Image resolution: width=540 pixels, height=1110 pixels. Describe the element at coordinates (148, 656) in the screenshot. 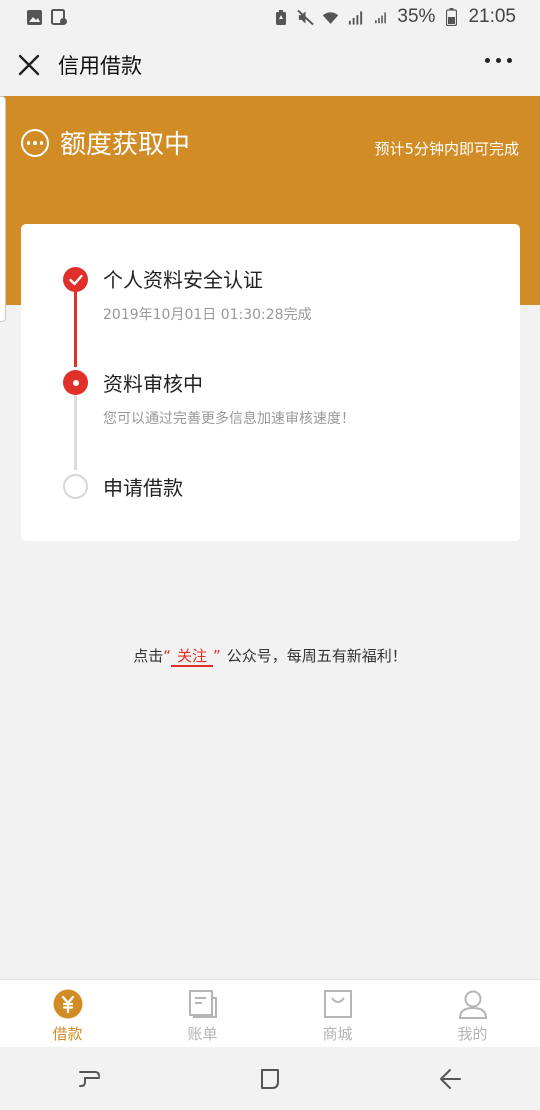

I see `follow-prefix: 点击` at that location.